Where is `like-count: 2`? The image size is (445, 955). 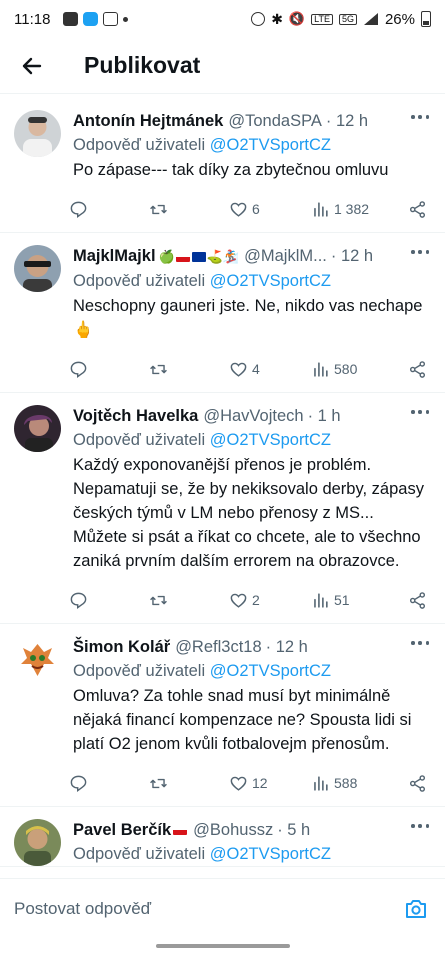
like-count: 2 is located at coordinates (256, 600).